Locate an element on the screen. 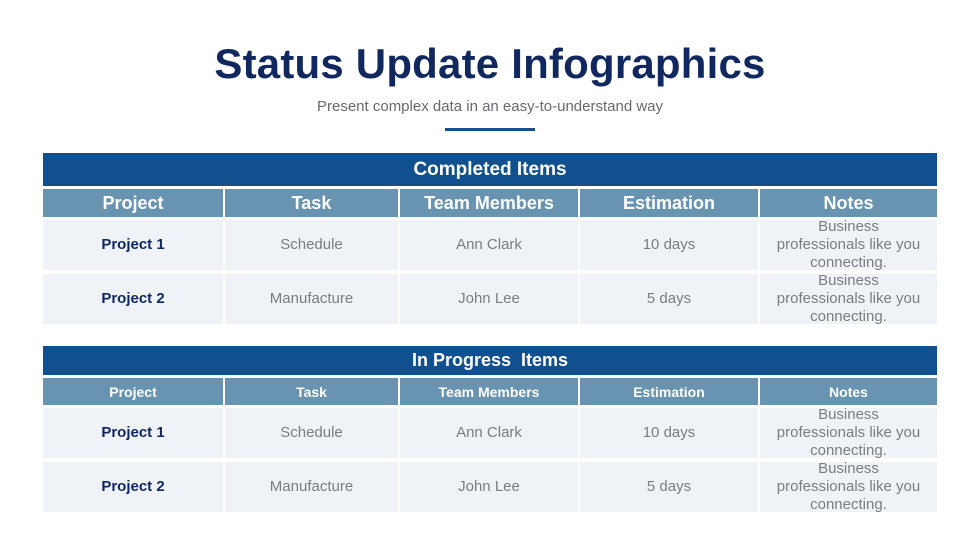 The width and height of the screenshot is (980, 551). title-divider is located at coordinates (490, 129).